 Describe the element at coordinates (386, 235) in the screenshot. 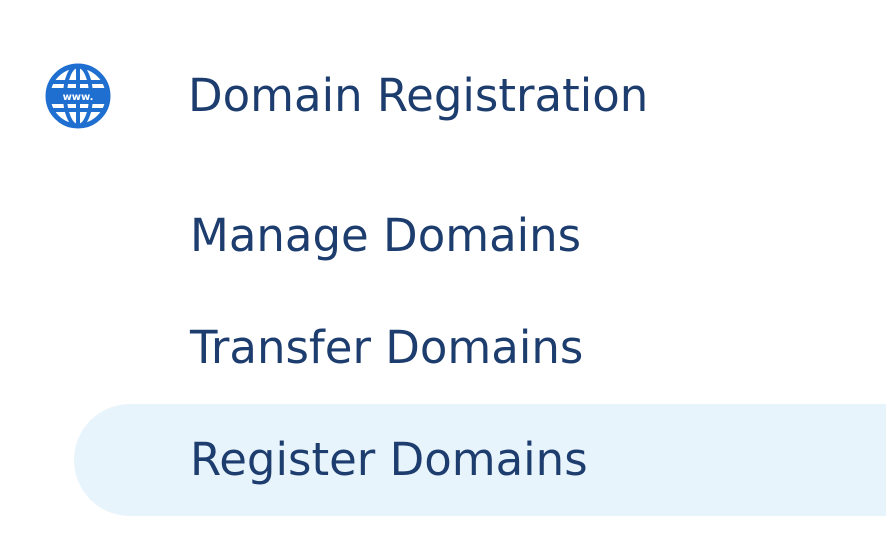

I see `nav-item-label: Manage Domains` at that location.